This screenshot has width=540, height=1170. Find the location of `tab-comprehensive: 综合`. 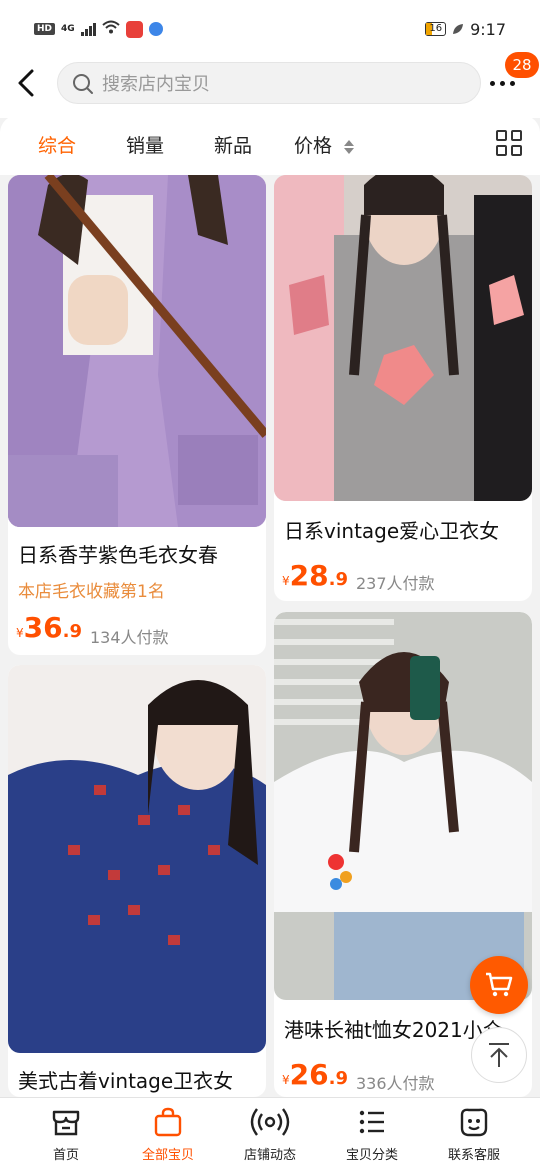

tab-comprehensive: 综合 is located at coordinates (57, 144).